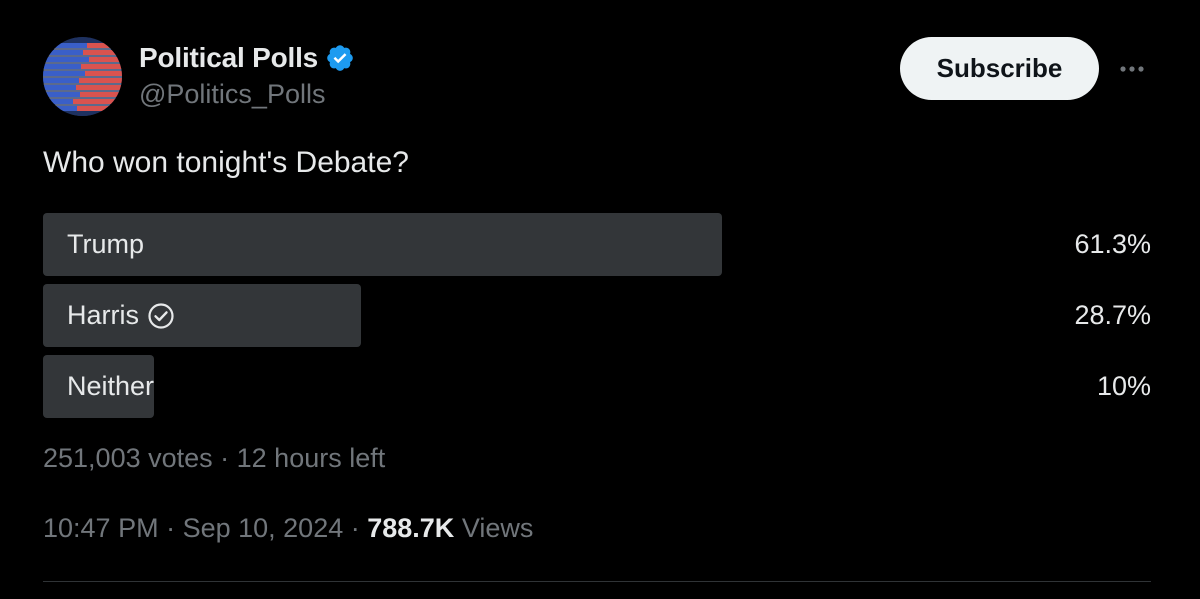 The height and width of the screenshot is (599, 1200). Describe the element at coordinates (226, 162) in the screenshot. I see `post-text: Who won tonight's Debate?` at that location.